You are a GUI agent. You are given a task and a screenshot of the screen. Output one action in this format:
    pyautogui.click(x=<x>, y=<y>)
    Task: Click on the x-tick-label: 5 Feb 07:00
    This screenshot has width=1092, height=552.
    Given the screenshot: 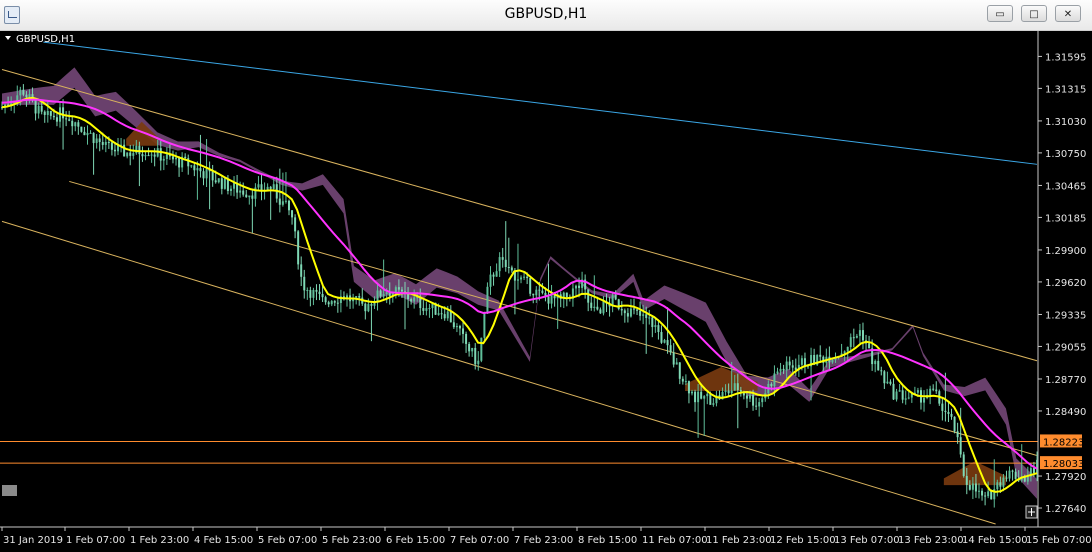 What is the action you would take?
    pyautogui.click(x=287, y=540)
    